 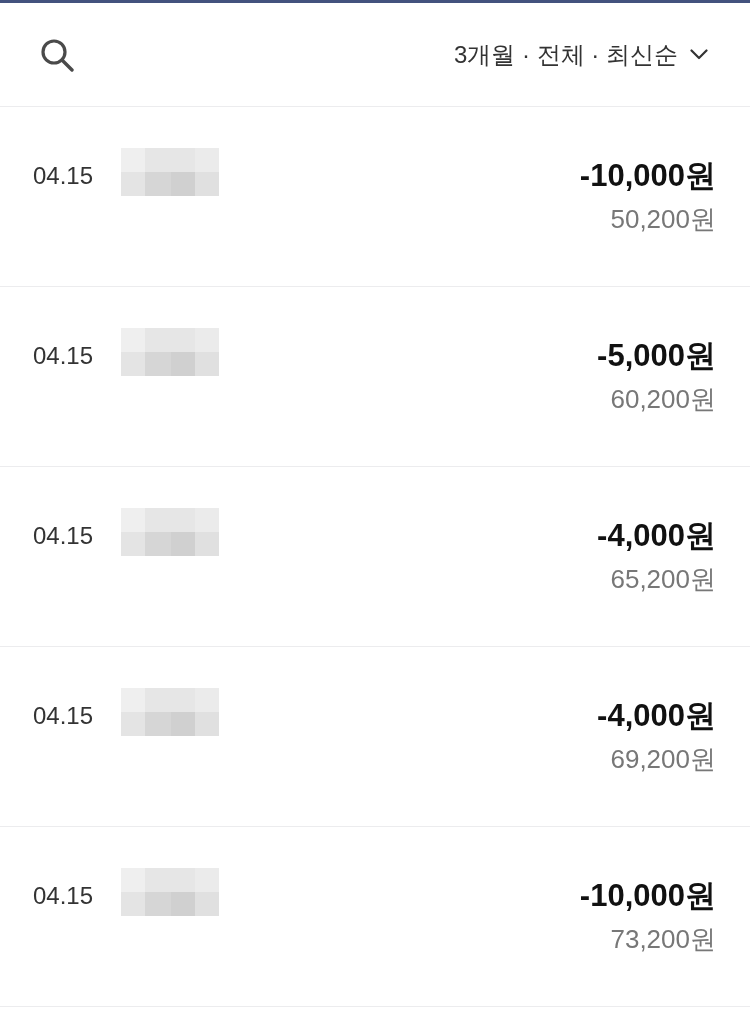 What do you see at coordinates (581, 54) in the screenshot?
I see `filter-dropdown: 3개월 · 전체 · 최신순` at bounding box center [581, 54].